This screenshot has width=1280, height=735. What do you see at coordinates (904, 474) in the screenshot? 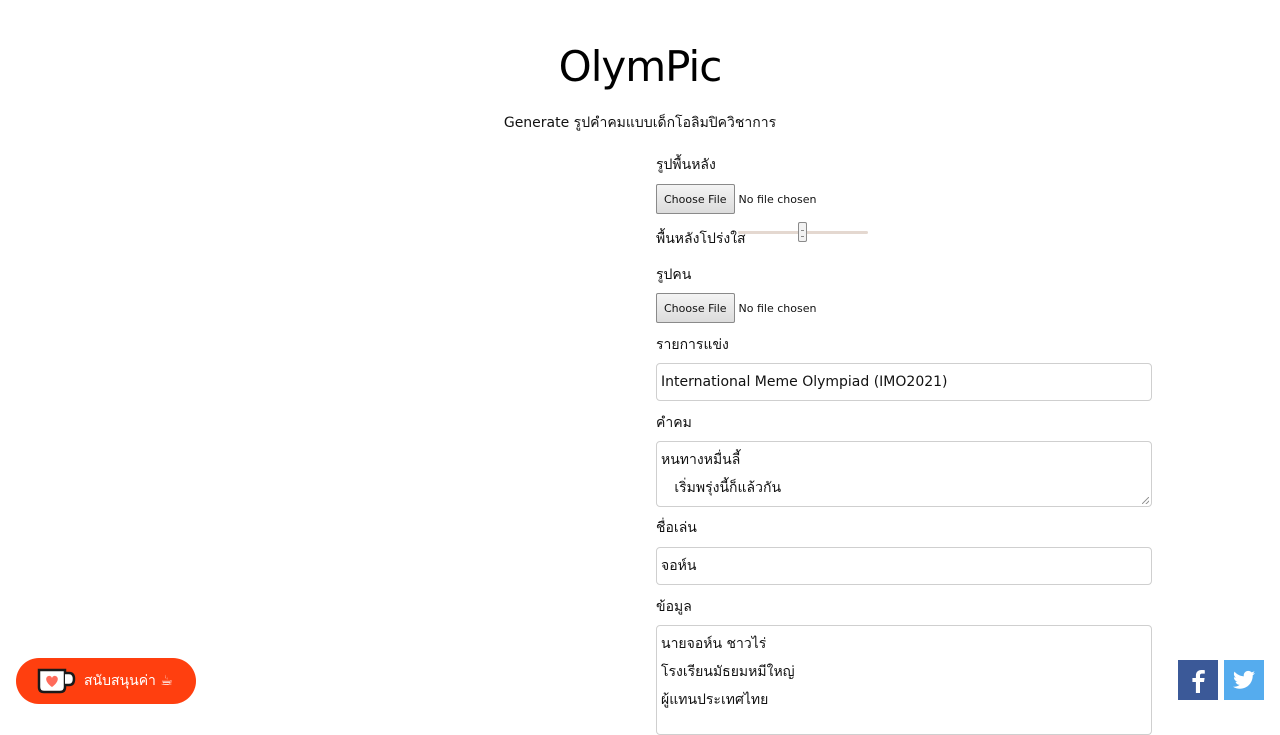
I see `quote-textarea: หนทางหมื่นลี้ เริ่มพรุ่งนี้ก็แล้วกัน` at bounding box center [904, 474].